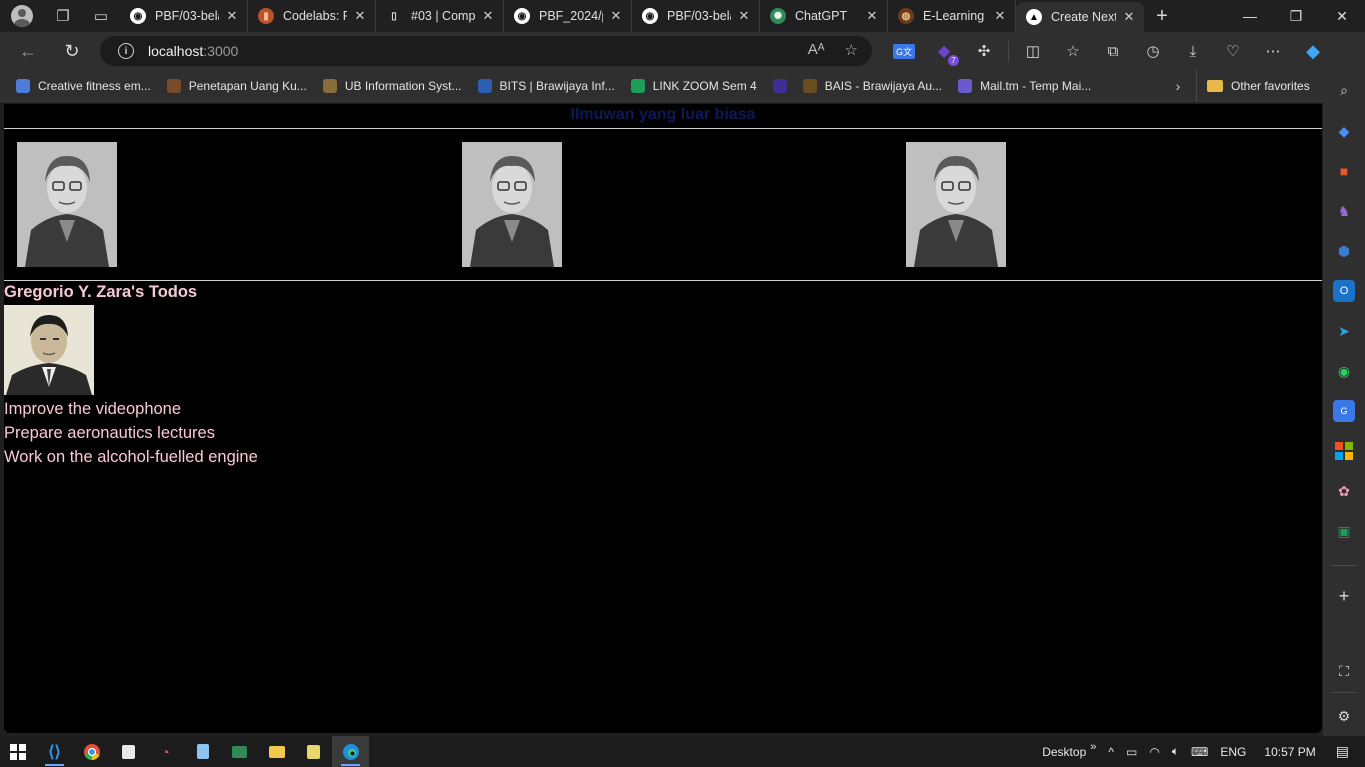 Image resolution: width=1365 pixels, height=767 pixels. What do you see at coordinates (126, 51) in the screenshot?
I see `site-info-icon: i` at bounding box center [126, 51].